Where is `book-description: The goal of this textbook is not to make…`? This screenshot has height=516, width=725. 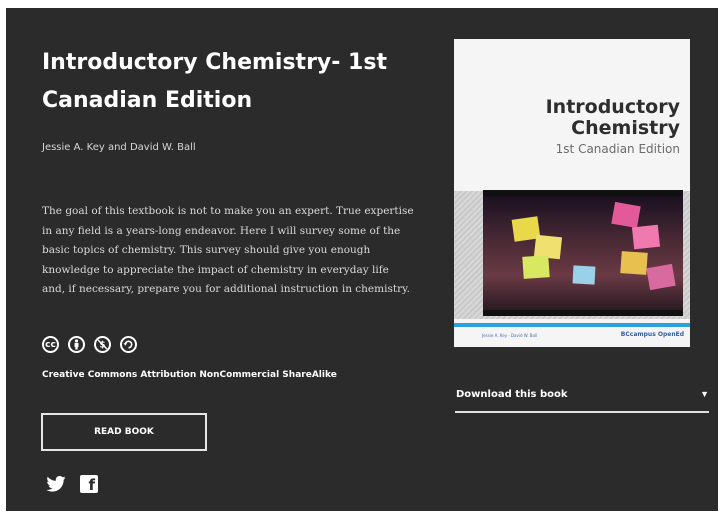 book-description: The goal of this textbook is not to make… is located at coordinates (228, 250).